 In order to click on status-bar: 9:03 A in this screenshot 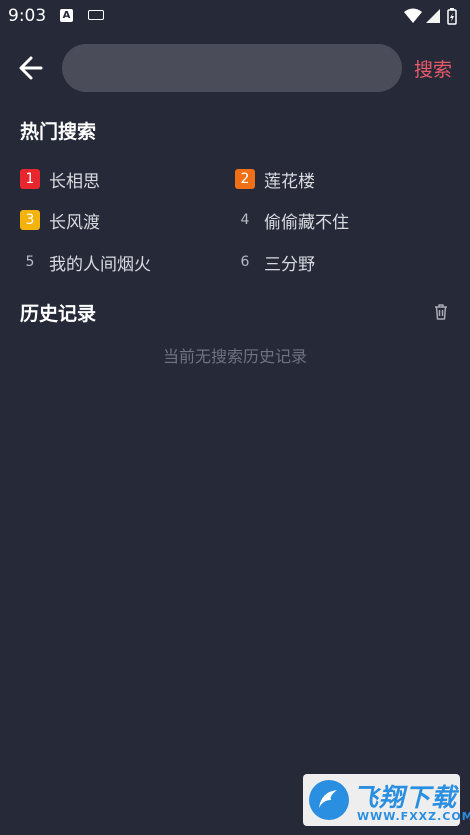, I will do `click(235, 16)`.